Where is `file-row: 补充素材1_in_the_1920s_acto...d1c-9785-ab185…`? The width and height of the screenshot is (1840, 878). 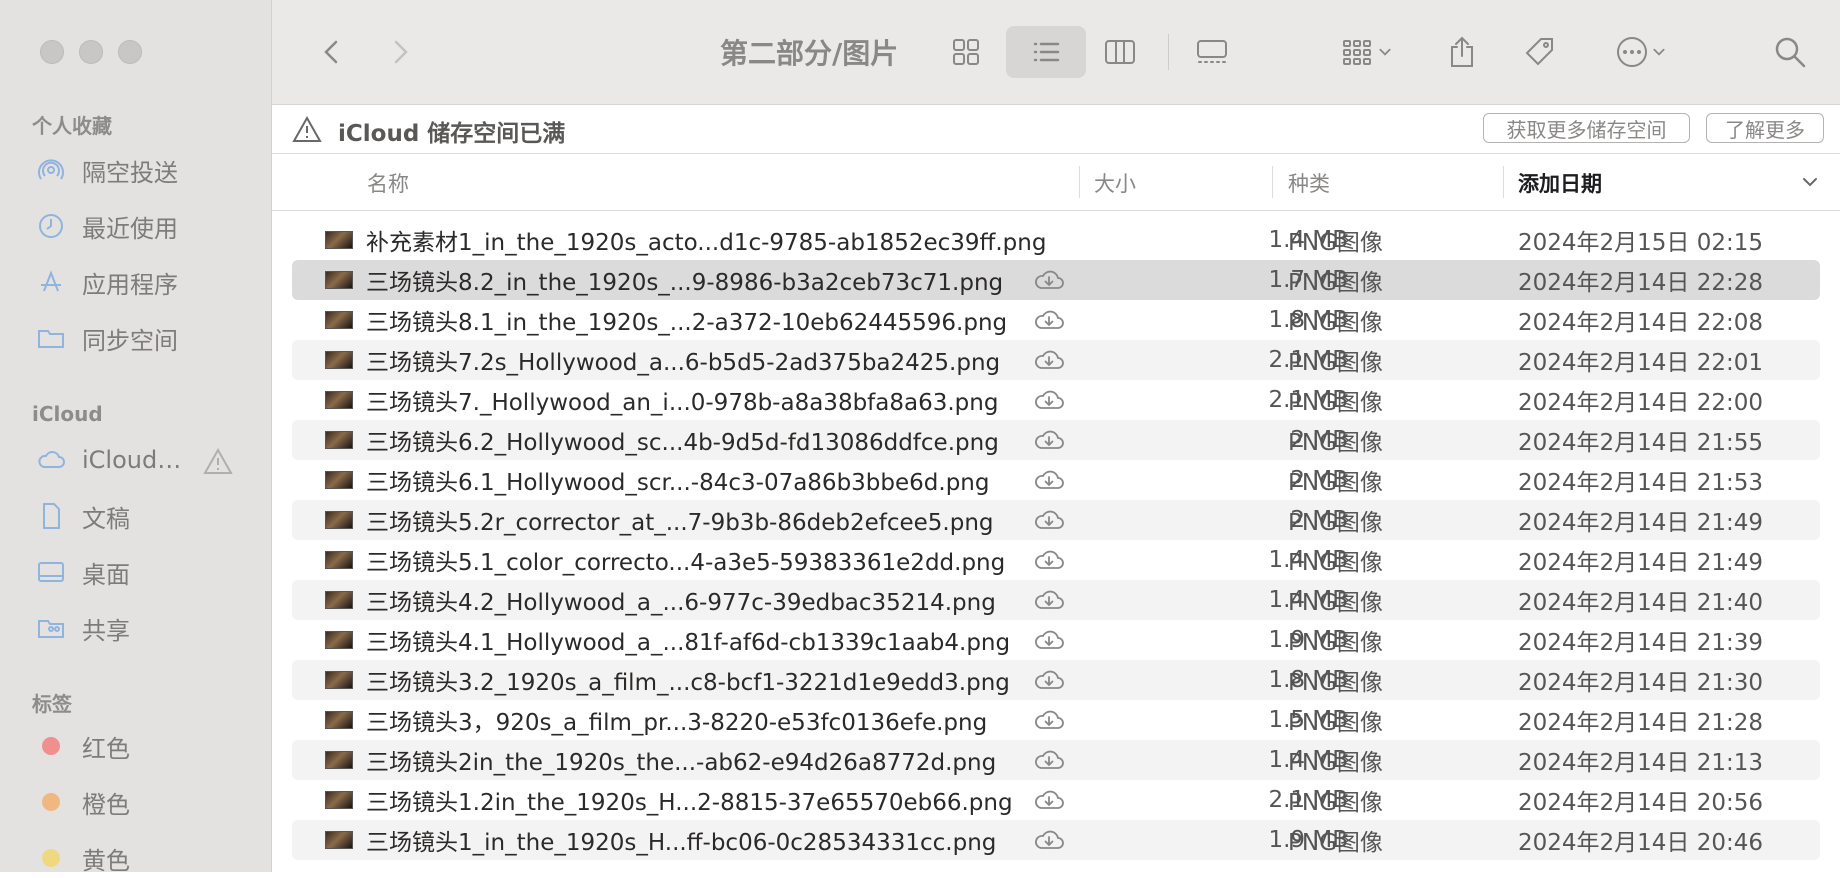
file-row: 补充素材1_in_the_1920s_acto...d1c-9785-ab185… is located at coordinates (1056, 240).